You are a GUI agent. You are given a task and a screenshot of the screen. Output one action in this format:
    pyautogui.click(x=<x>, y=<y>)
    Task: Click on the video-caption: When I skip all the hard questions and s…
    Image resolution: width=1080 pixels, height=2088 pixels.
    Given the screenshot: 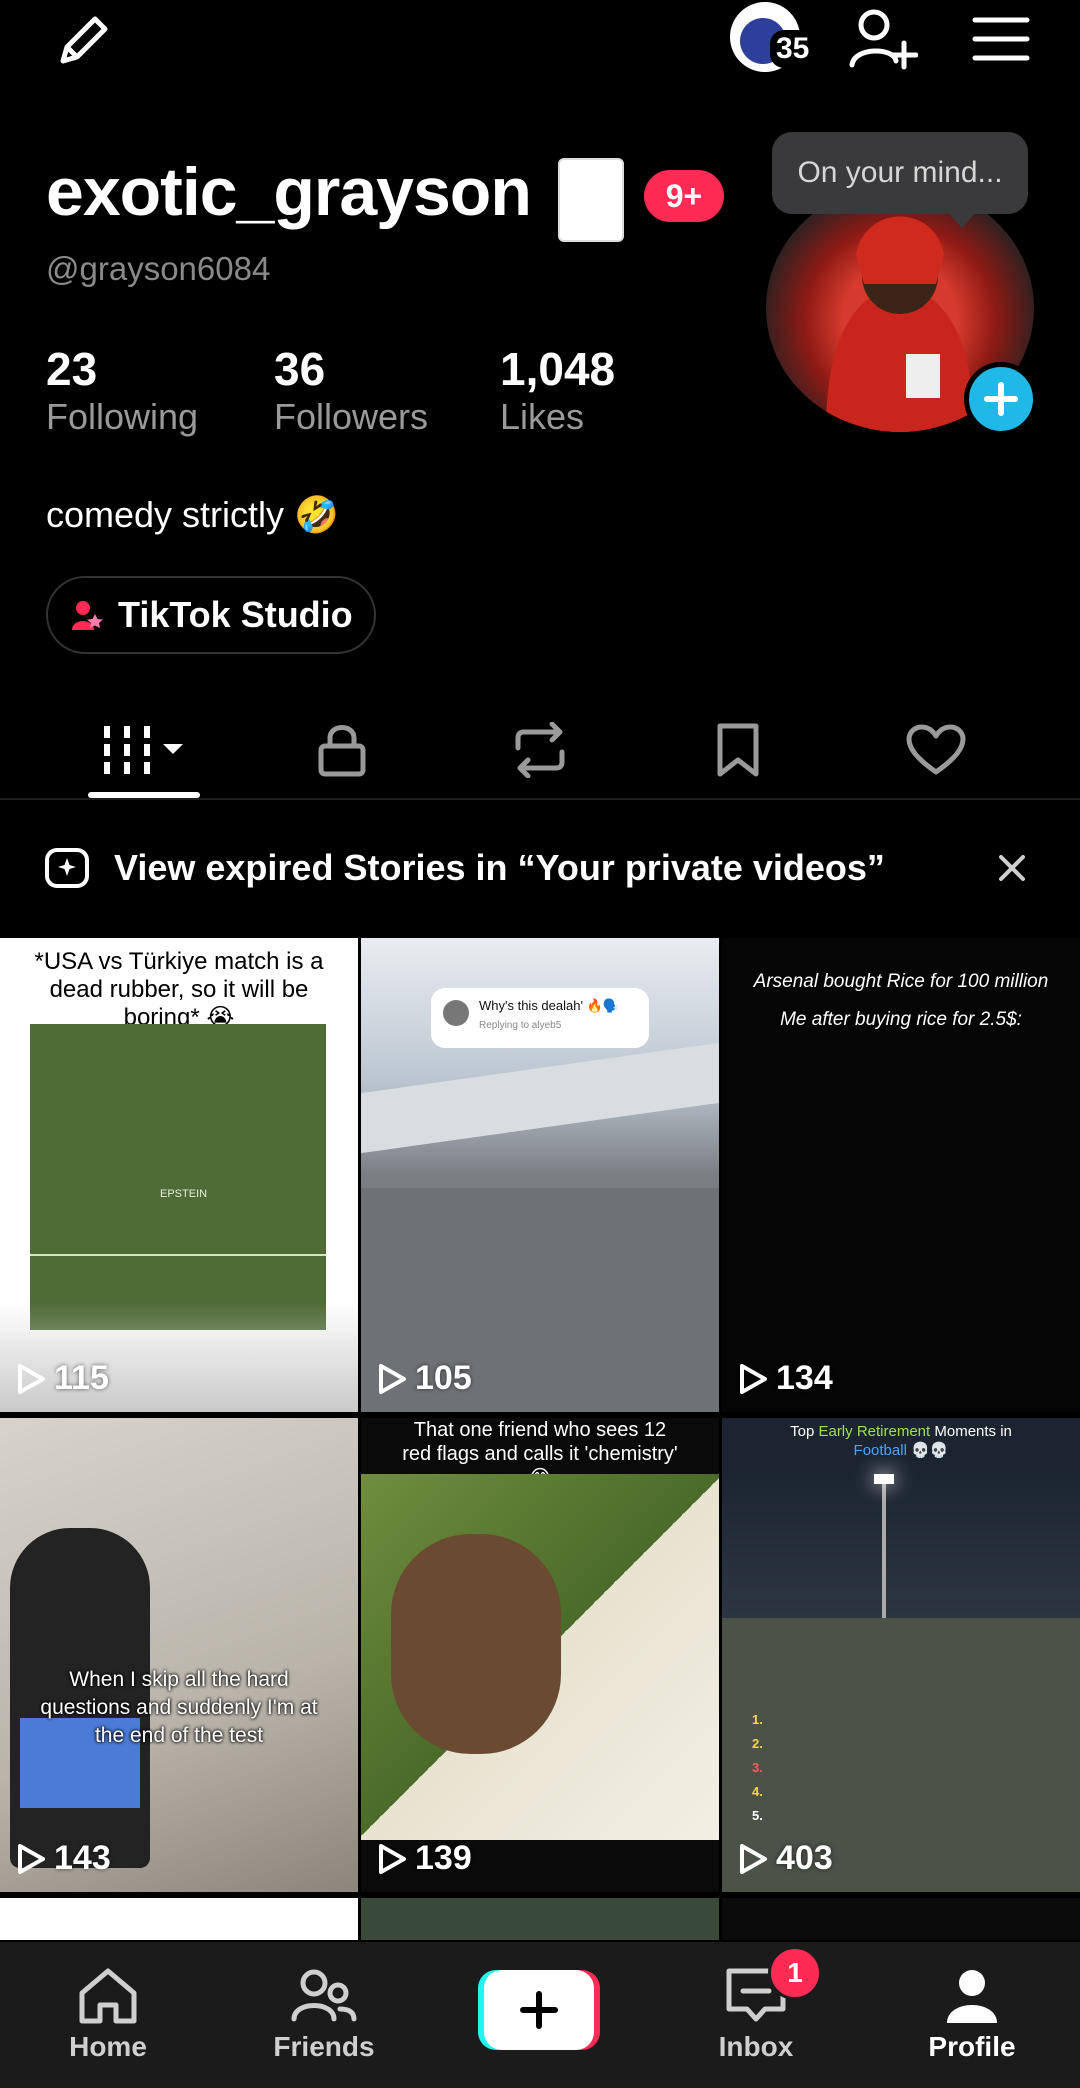 What is the action you would take?
    pyautogui.click(x=179, y=1707)
    